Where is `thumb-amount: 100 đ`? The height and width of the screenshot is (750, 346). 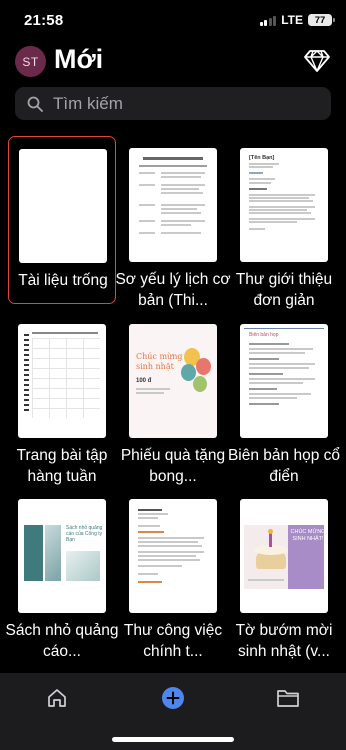 thumb-amount: 100 đ is located at coordinates (144, 381).